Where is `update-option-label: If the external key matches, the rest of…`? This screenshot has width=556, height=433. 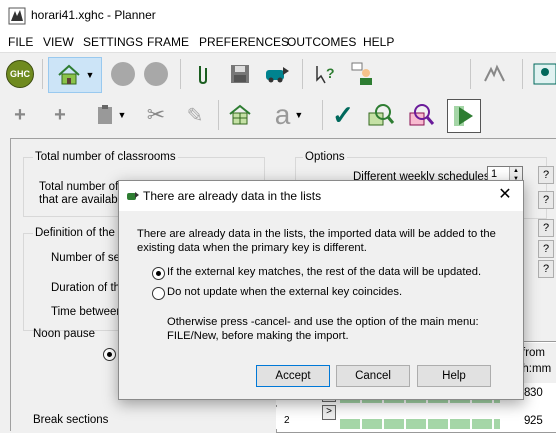
update-option-label: If the external key matches, the rest of… is located at coordinates (324, 272).